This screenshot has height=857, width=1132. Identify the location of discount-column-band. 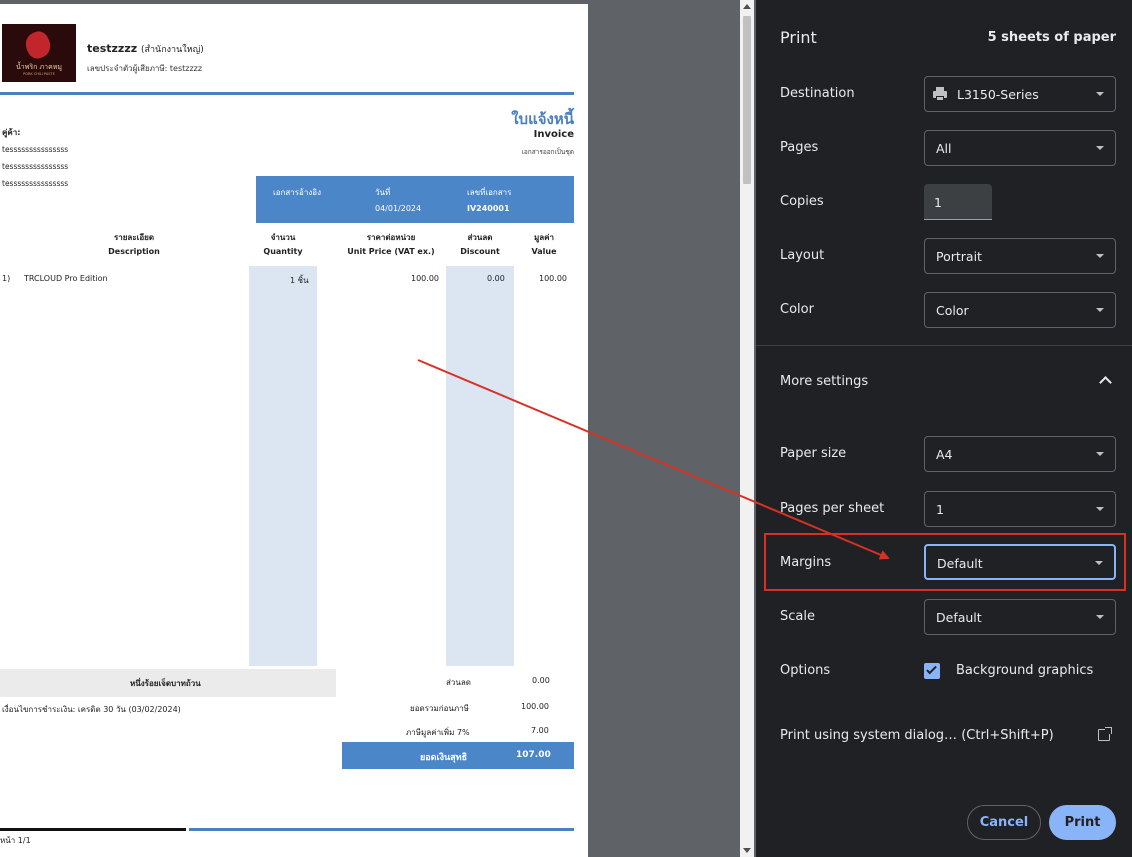
(480, 466).